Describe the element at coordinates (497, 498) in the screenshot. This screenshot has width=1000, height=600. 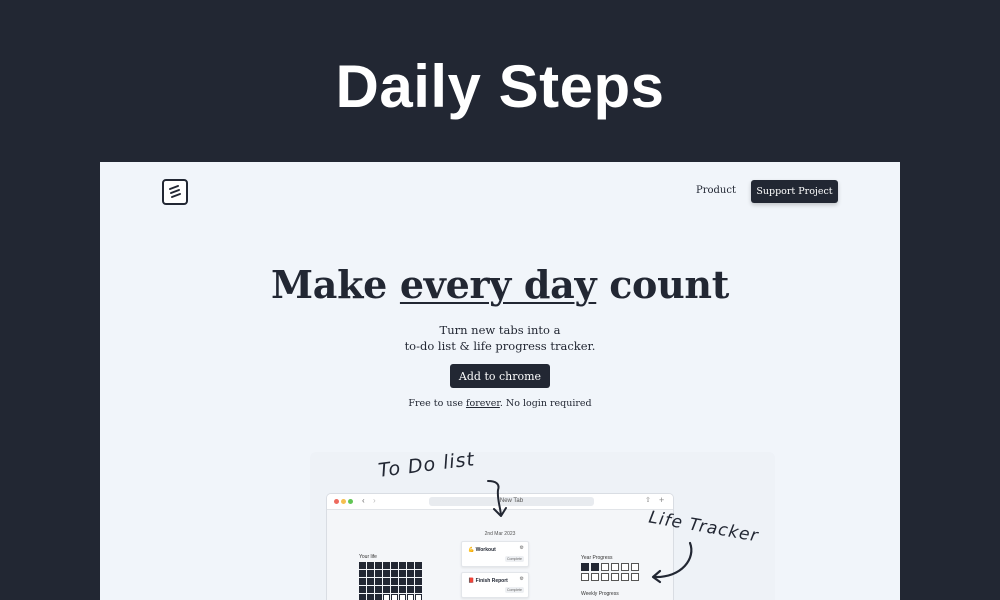
I see `todo-arrow-icon` at that location.